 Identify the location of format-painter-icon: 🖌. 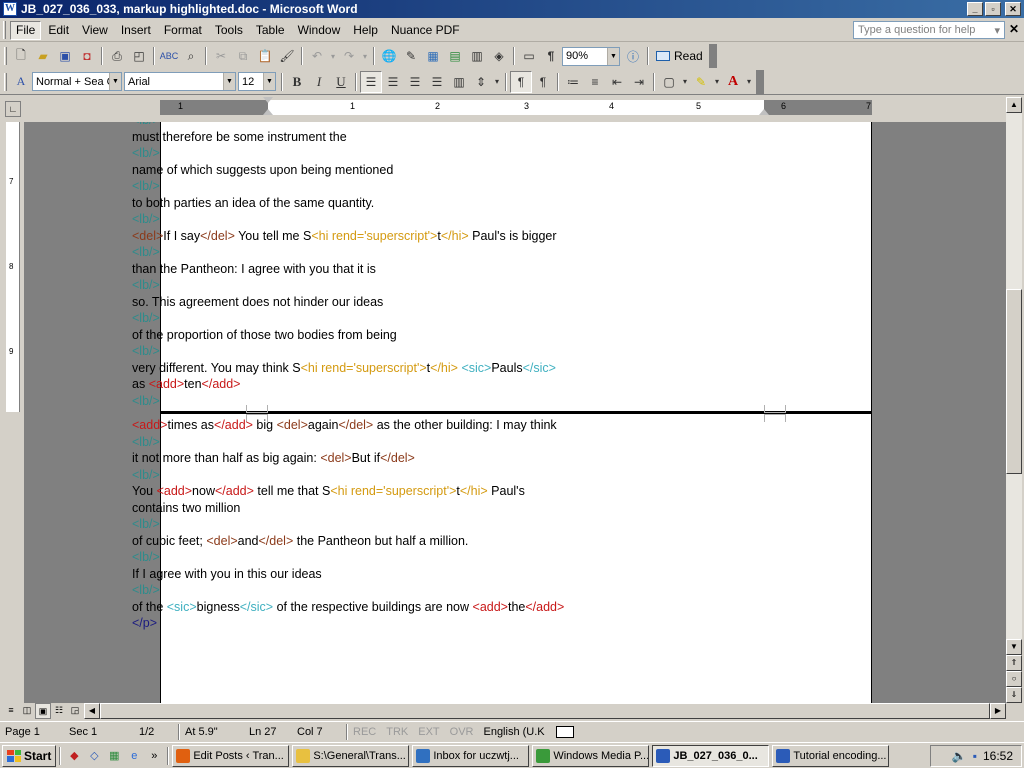
(287, 56).